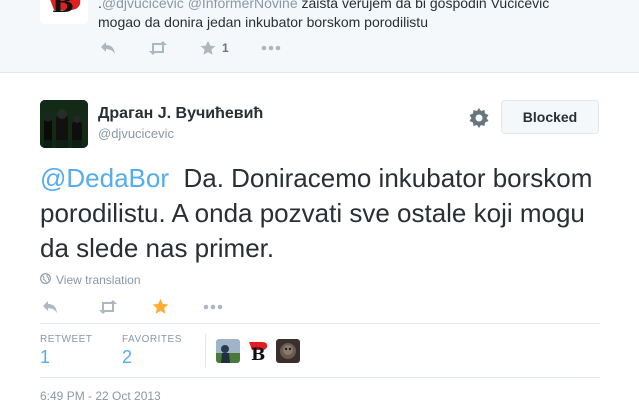 The height and width of the screenshot is (403, 639). I want to click on retweets-count: 1, so click(45, 357).